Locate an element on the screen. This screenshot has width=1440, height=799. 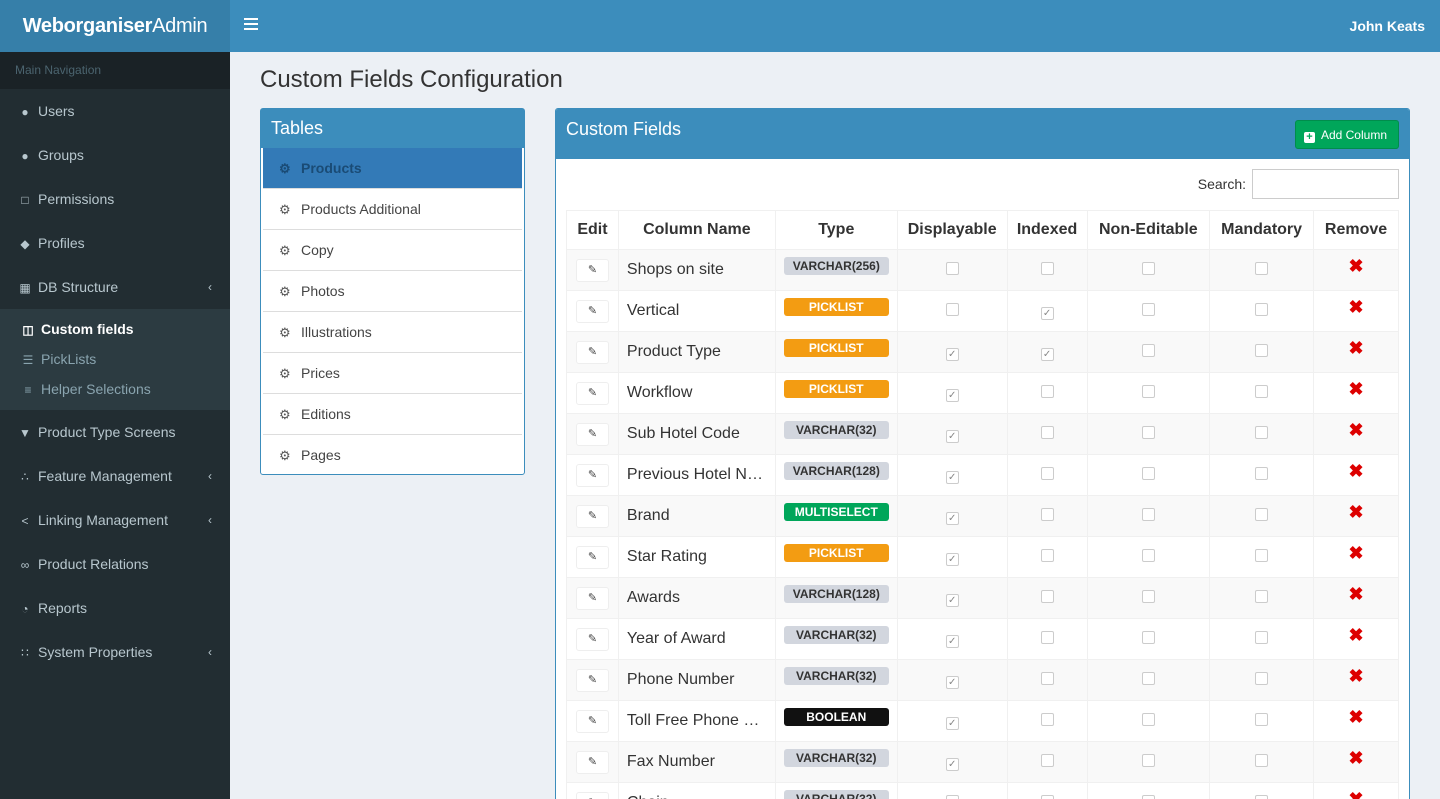
table-list-item: ⚙ Products is located at coordinates (392, 168).